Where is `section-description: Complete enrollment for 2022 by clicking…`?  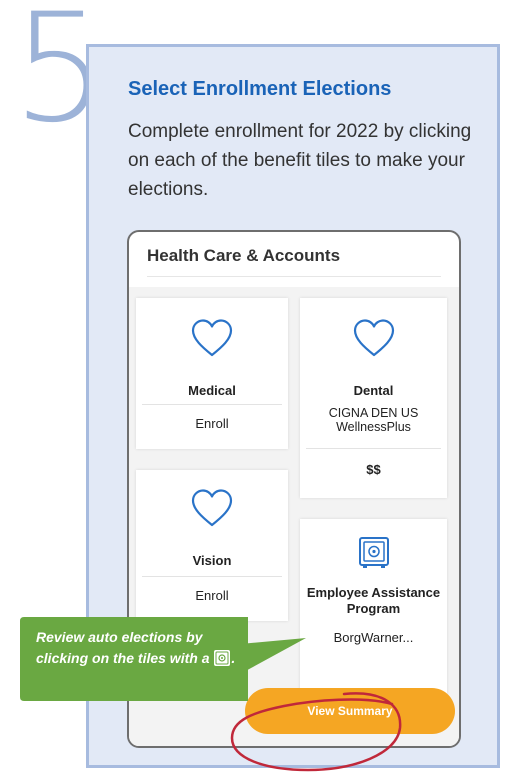
section-description: Complete enrollment for 2022 by clicking… is located at coordinates (300, 160).